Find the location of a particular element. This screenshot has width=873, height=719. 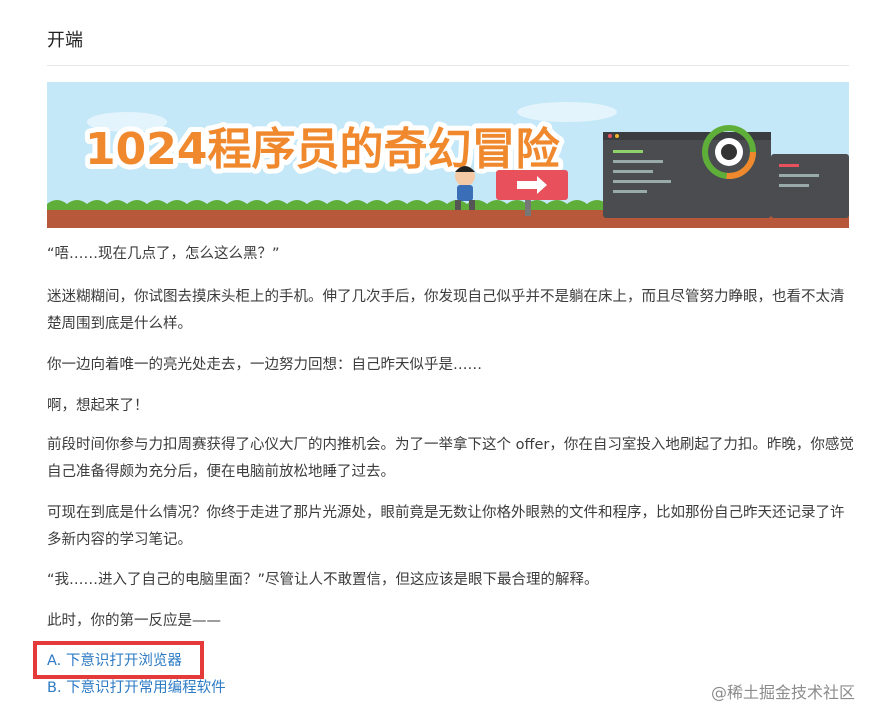

choice-a-link: A. 下意识打开浏览器 is located at coordinates (114, 661).